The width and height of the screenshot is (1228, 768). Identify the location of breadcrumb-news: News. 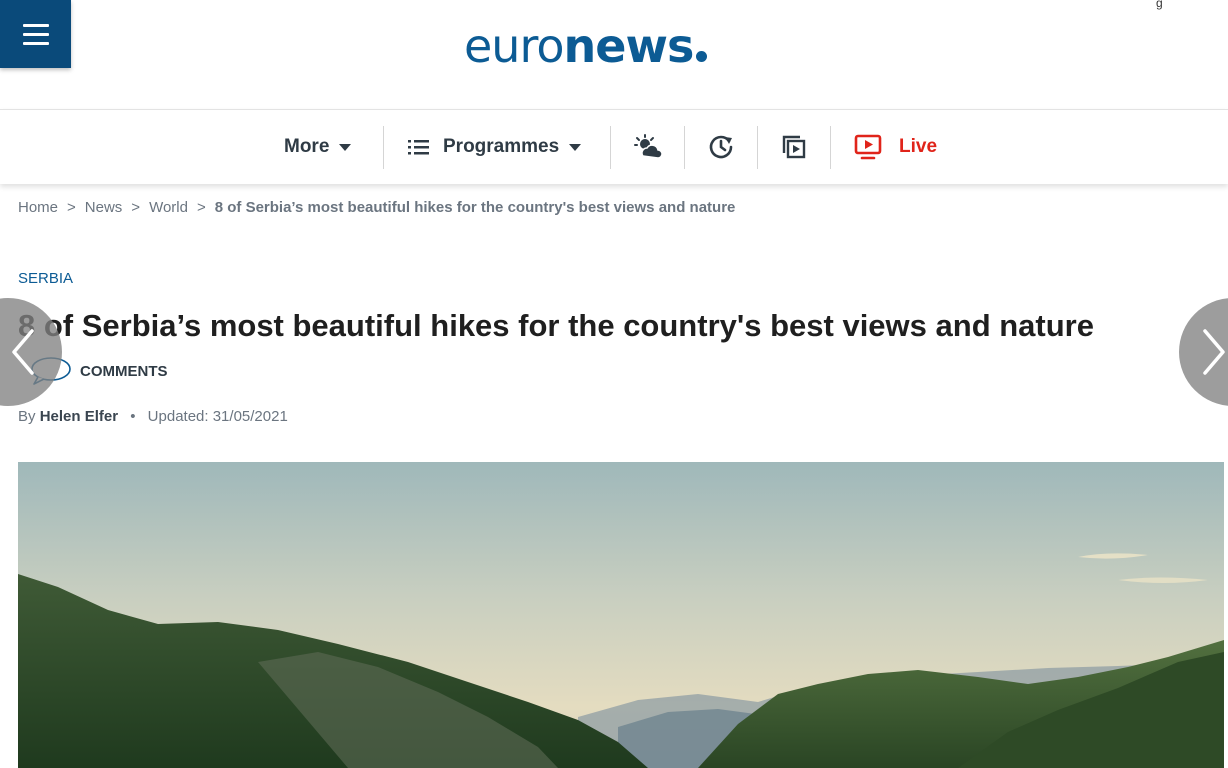
(104, 207).